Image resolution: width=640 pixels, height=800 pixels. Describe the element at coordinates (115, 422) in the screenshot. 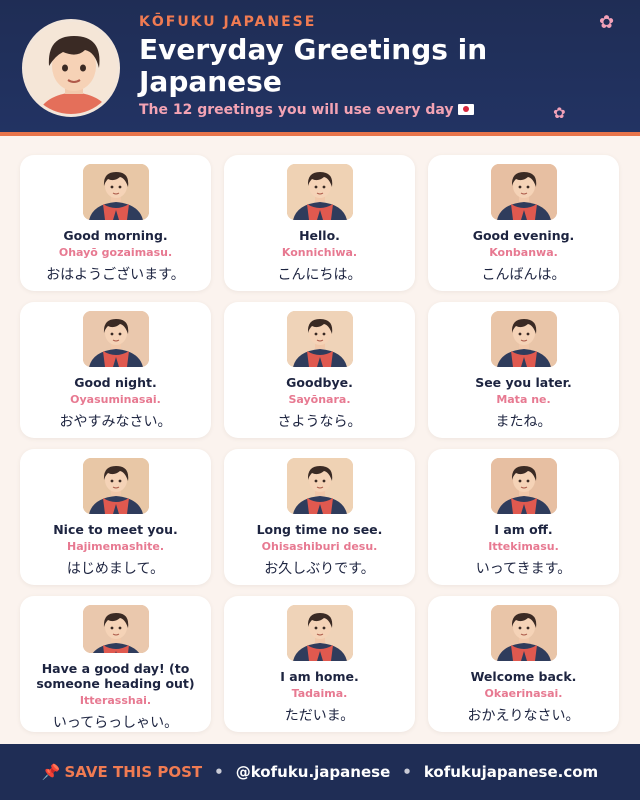

I see `japanese-greeting: おやすみなさい。` at that location.